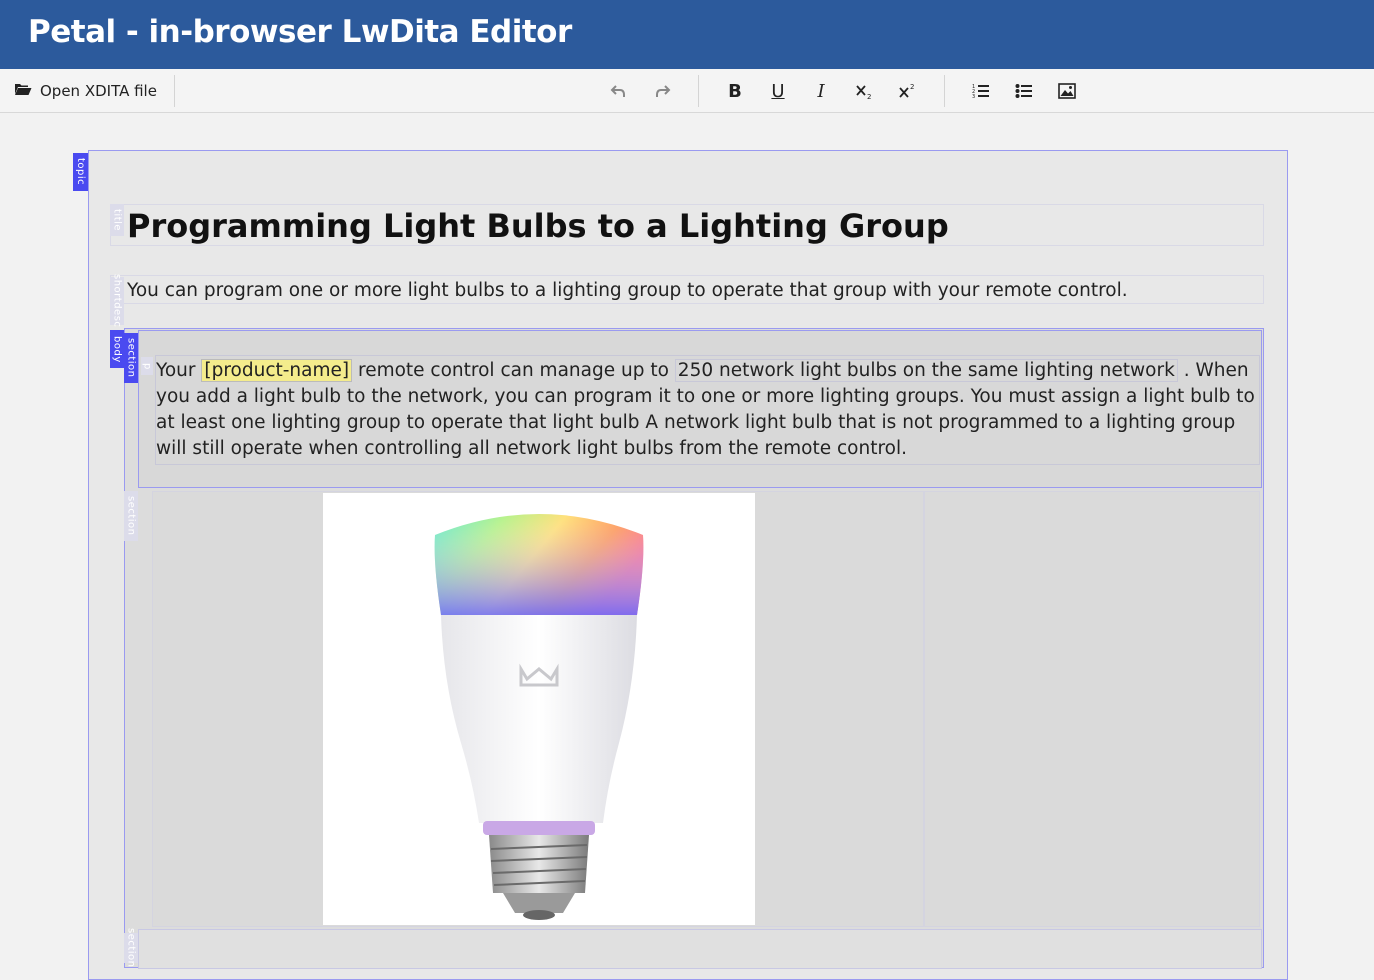 The height and width of the screenshot is (980, 1374). Describe the element at coordinates (179, 370) in the screenshot. I see `paragraph-text-part: Your` at that location.